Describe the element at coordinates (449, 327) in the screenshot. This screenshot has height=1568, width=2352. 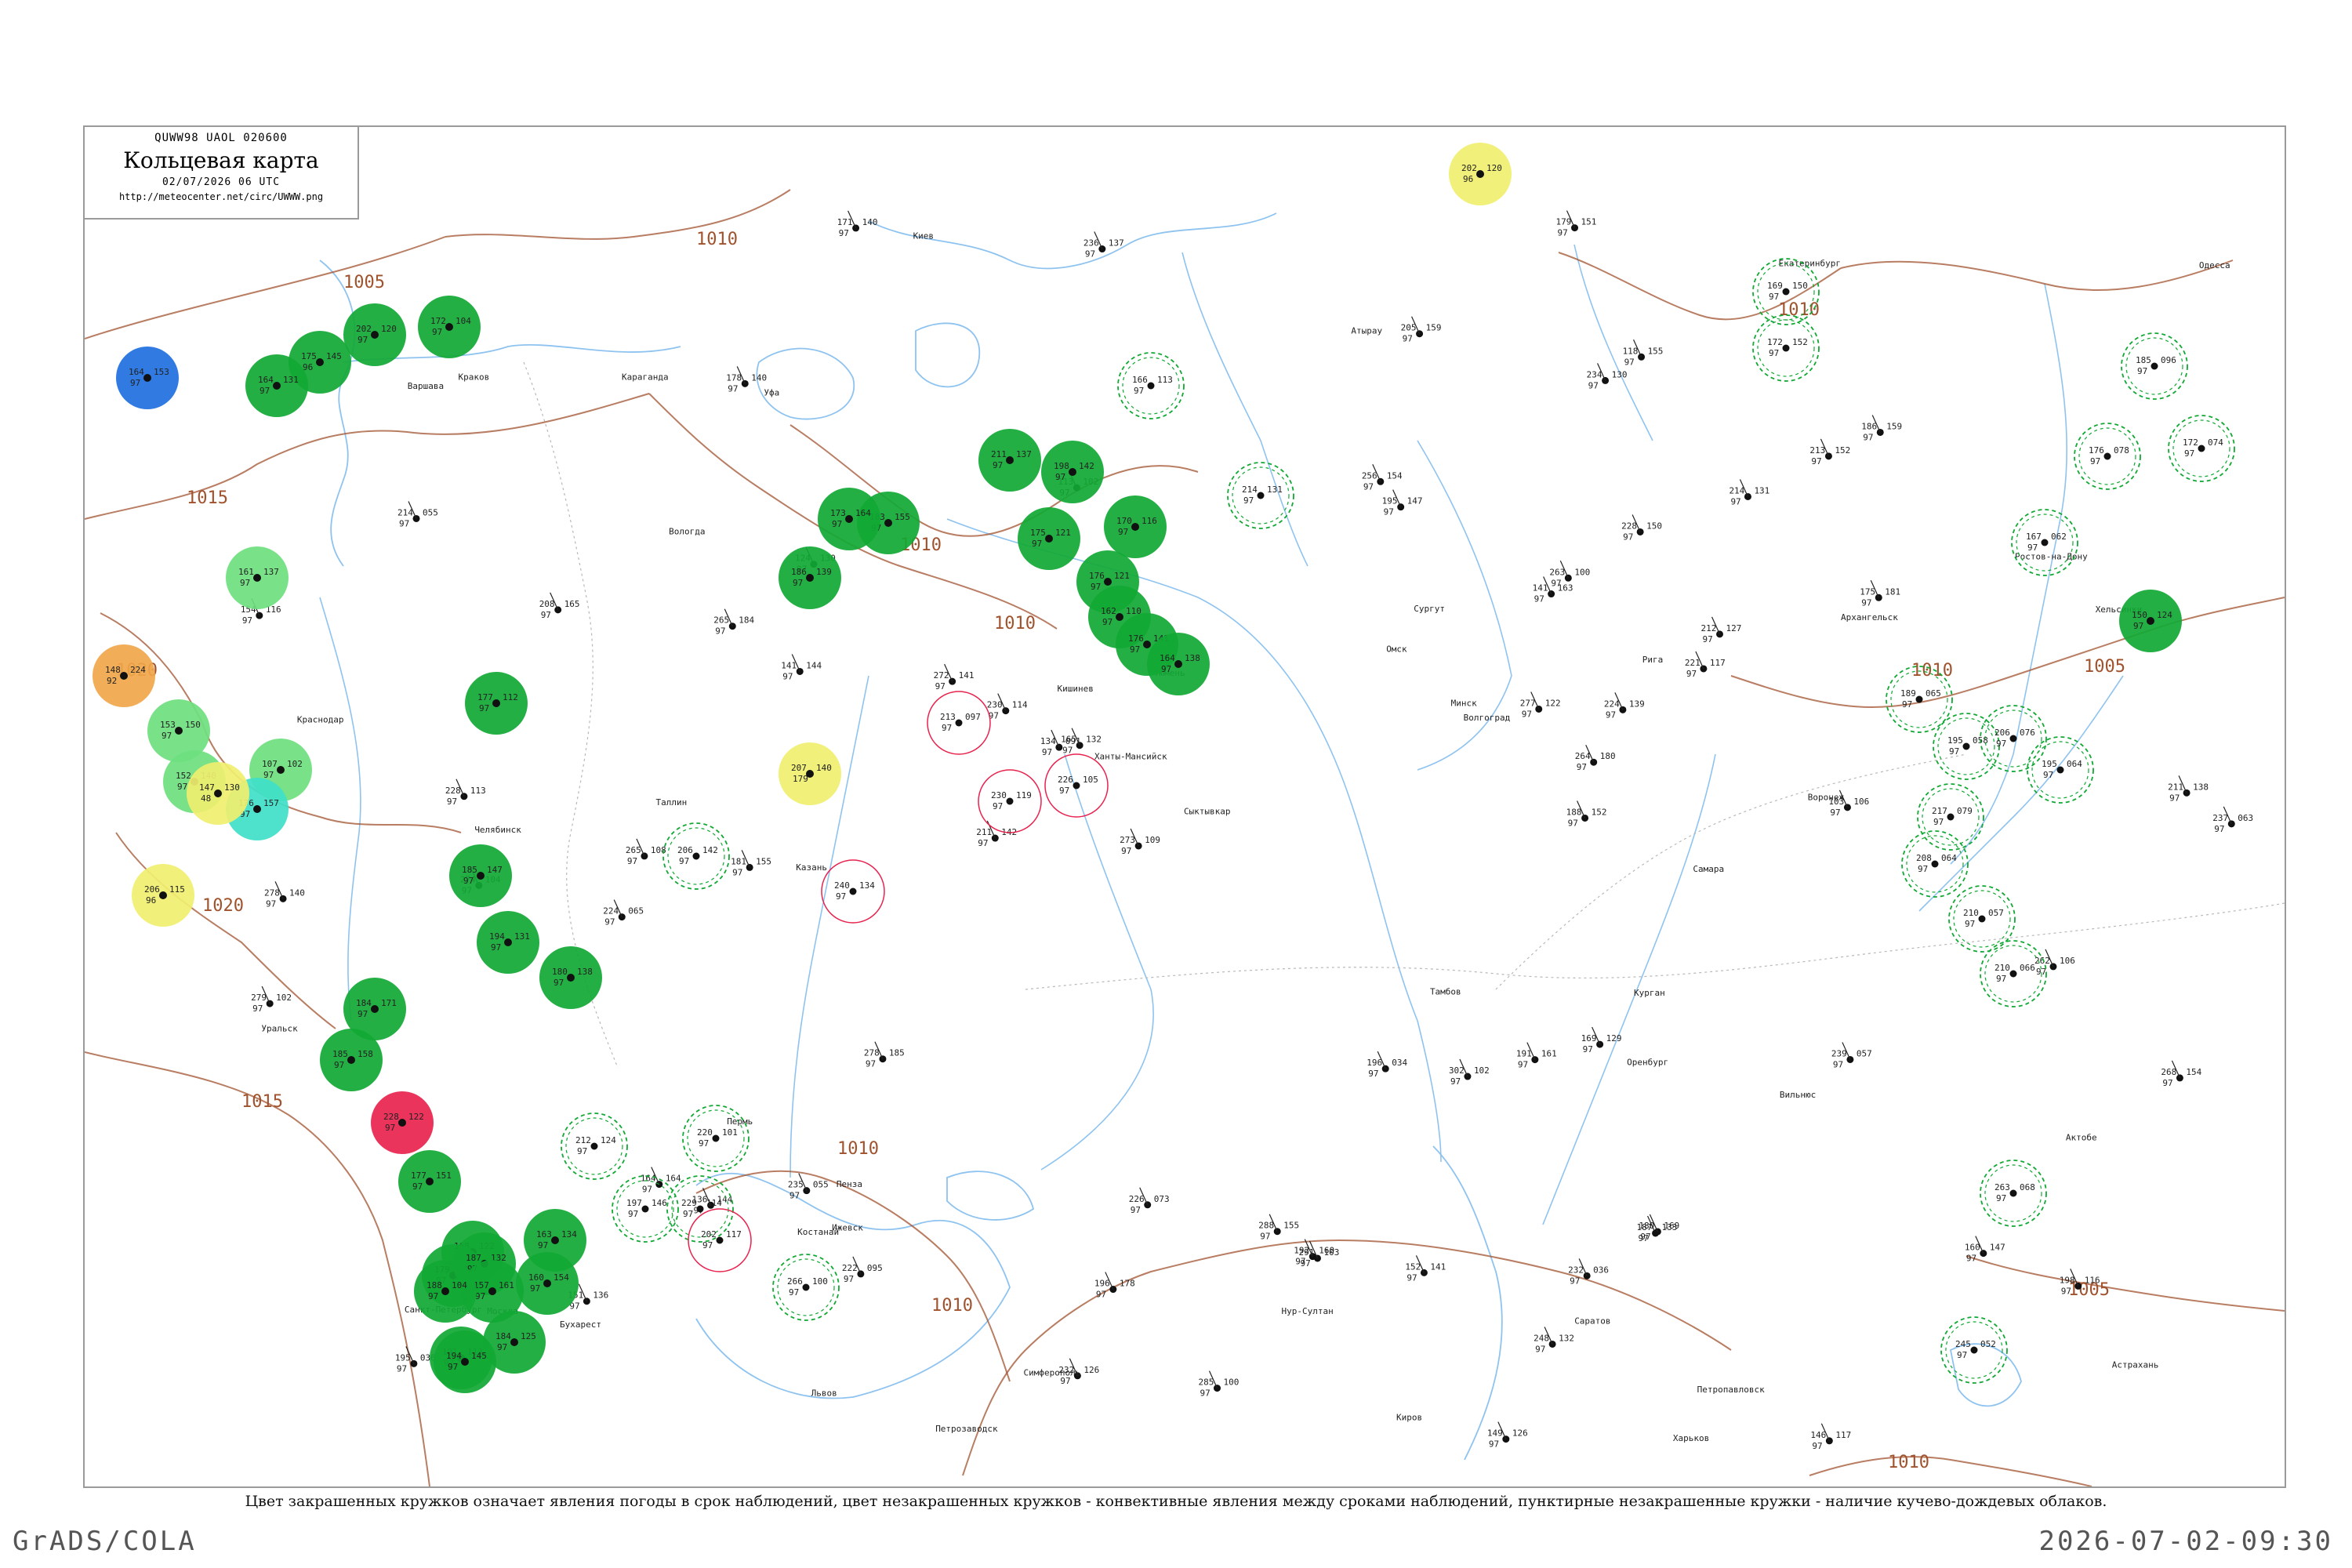
I see `station-weather-circle: 17297 104` at that location.